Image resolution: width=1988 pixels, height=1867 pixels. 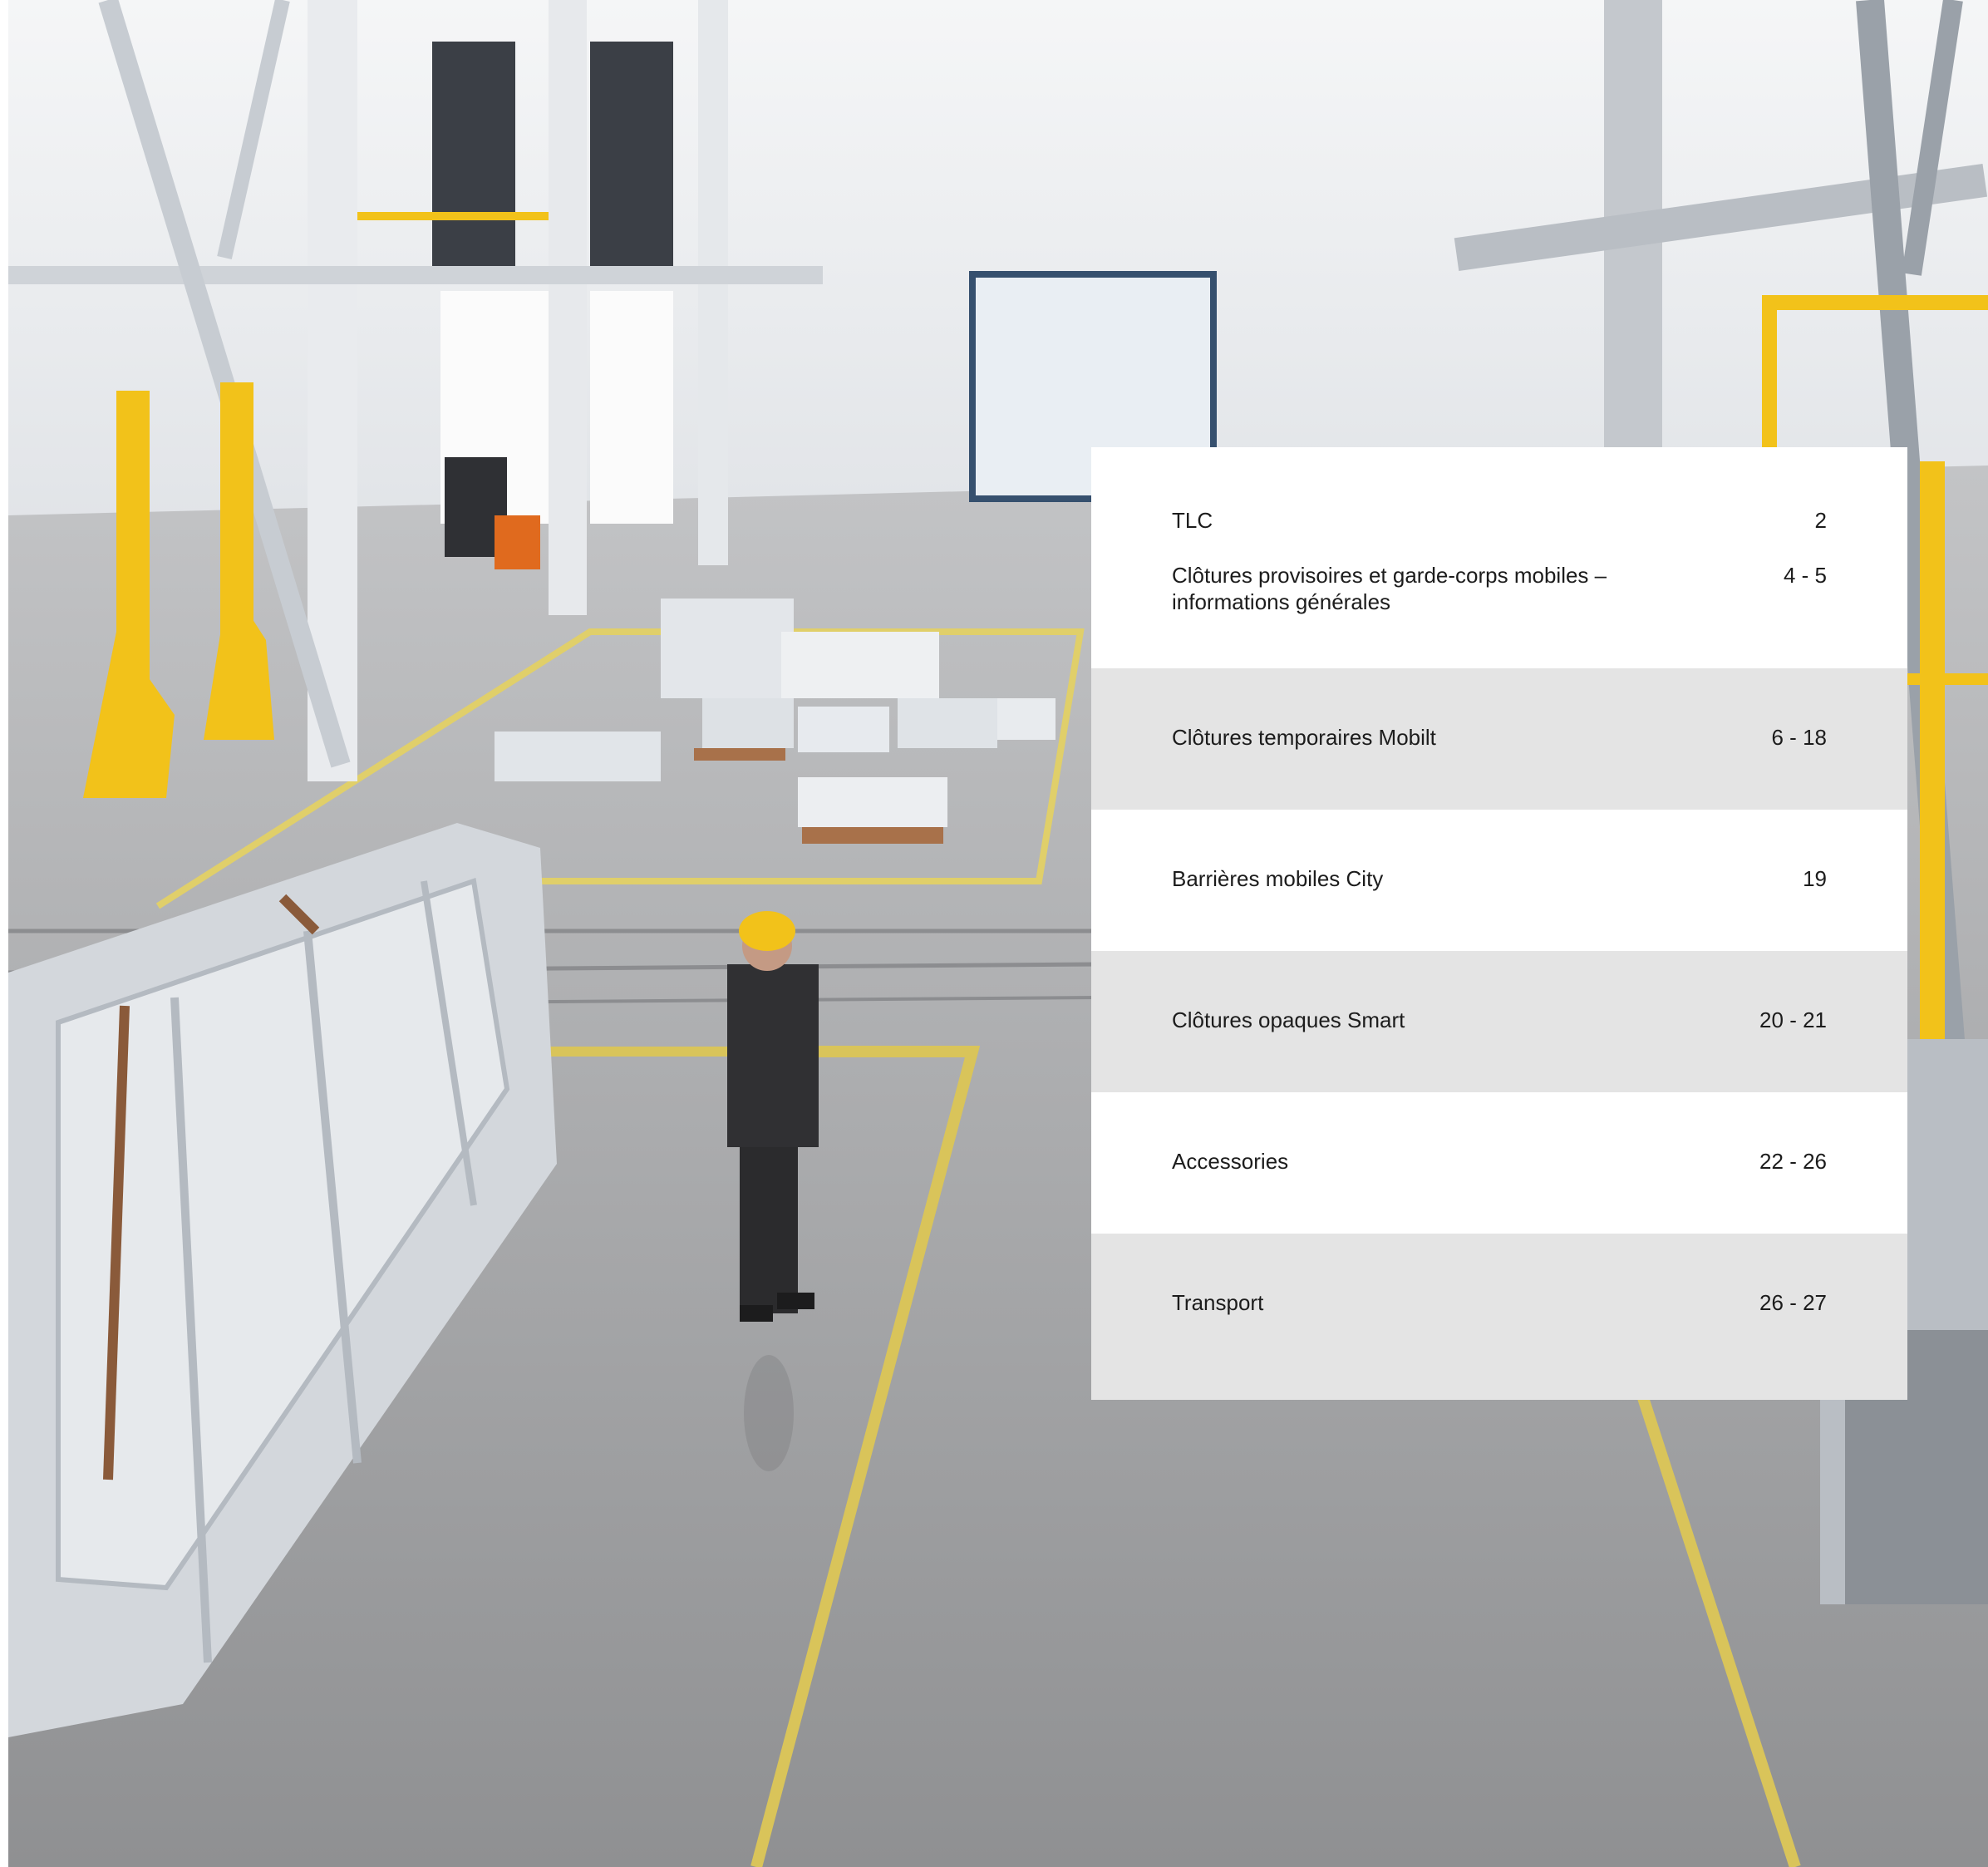 What do you see at coordinates (1793, 1161) in the screenshot?
I see `toc-entry-pages: 22 - 26` at bounding box center [1793, 1161].